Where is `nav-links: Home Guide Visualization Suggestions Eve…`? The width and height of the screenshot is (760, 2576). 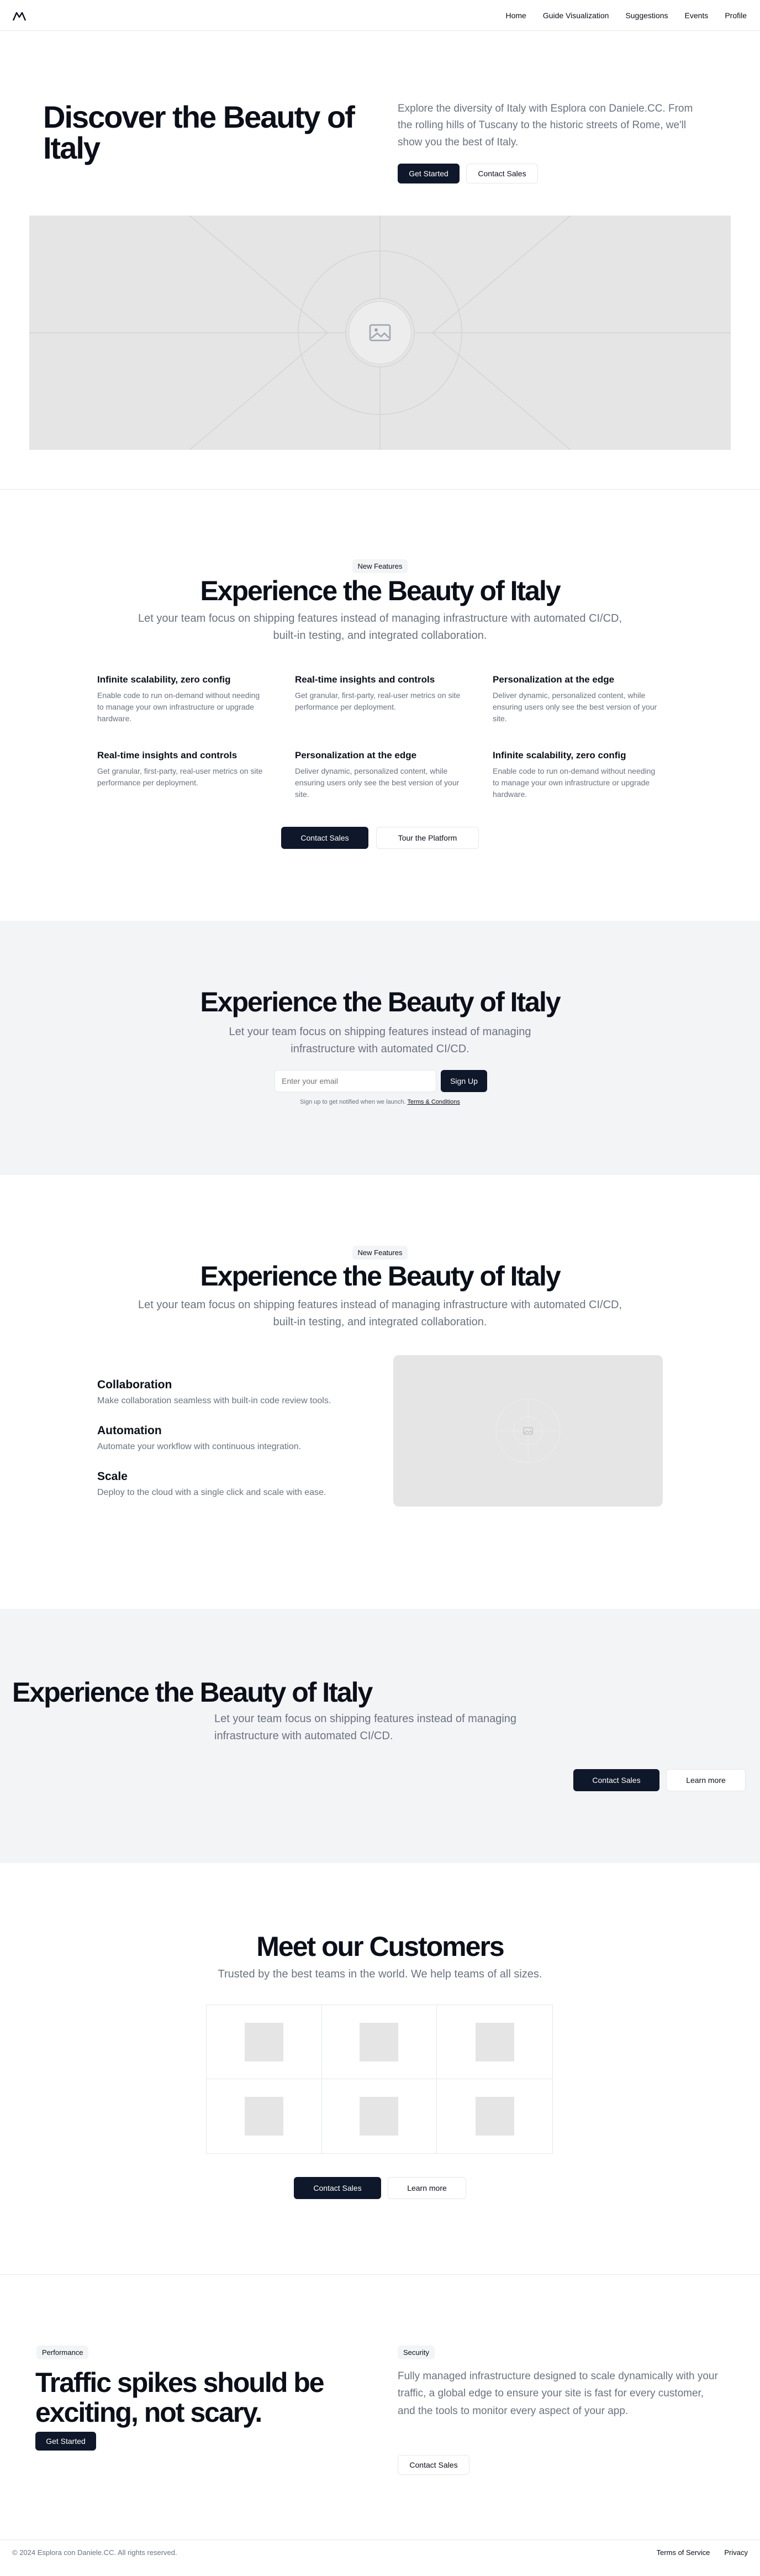 nav-links: Home Guide Visualization Suggestions Eve… is located at coordinates (626, 15).